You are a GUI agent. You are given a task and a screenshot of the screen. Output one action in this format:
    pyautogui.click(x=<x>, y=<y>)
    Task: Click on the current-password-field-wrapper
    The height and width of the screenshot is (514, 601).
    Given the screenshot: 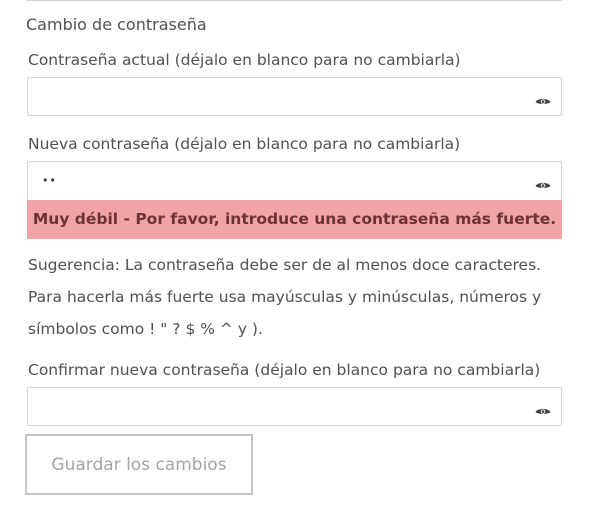 What is the action you would take?
    pyautogui.click(x=294, y=96)
    